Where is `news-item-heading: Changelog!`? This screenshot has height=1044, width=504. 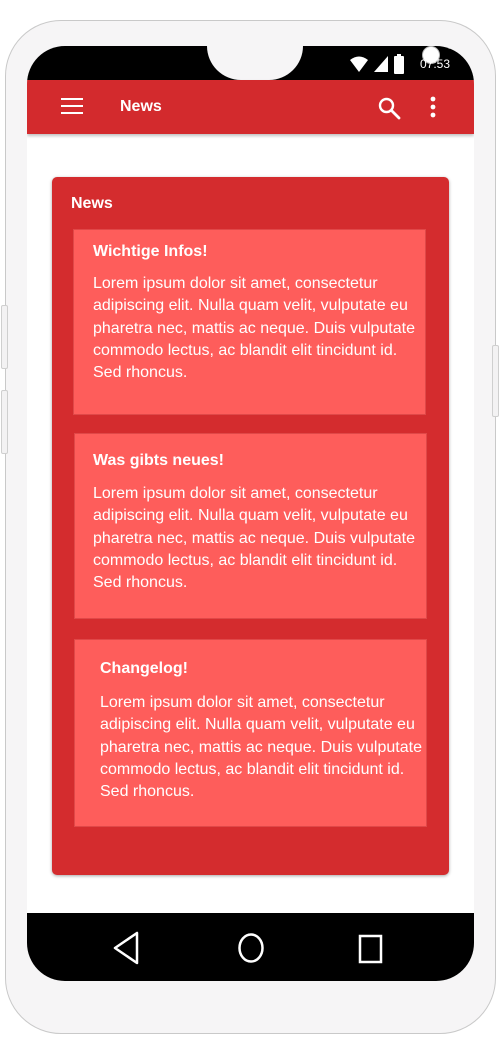 news-item-heading: Changelog! is located at coordinates (144, 668).